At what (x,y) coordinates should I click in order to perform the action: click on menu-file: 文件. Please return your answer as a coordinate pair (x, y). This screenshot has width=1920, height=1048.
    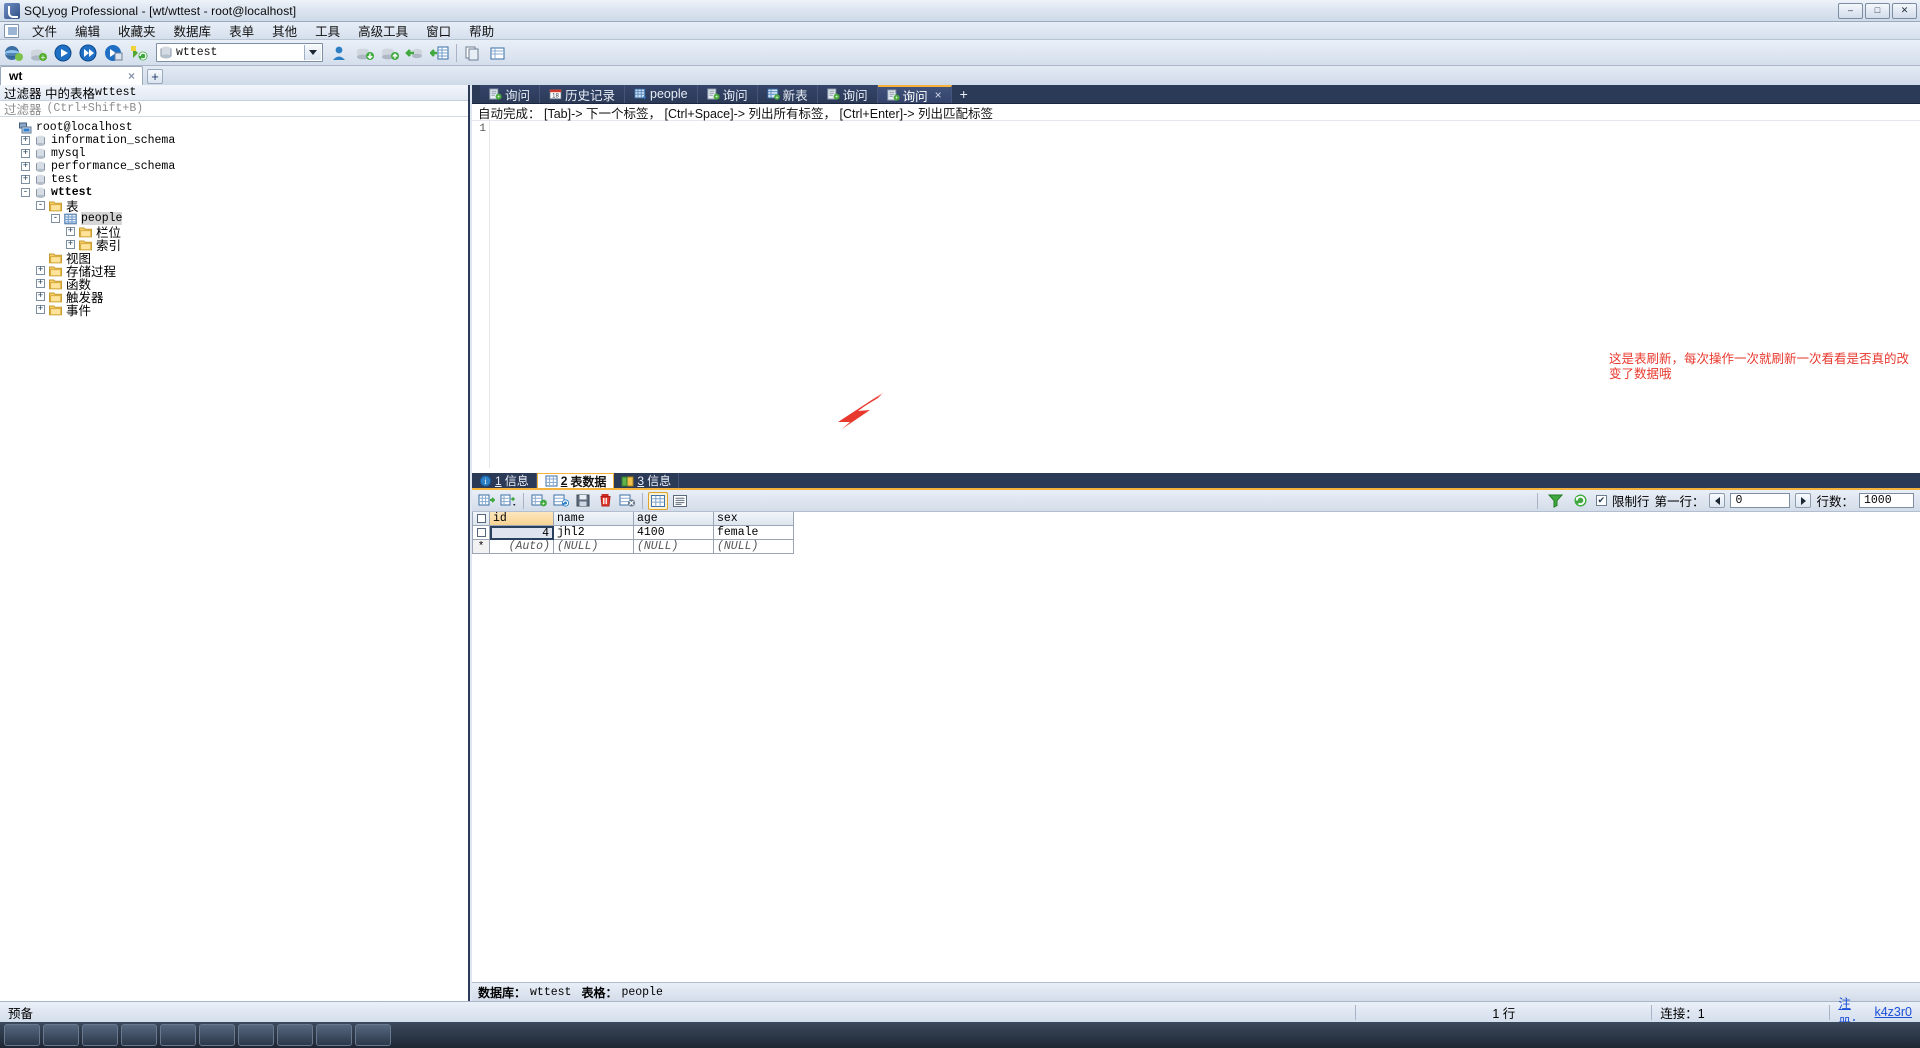
    Looking at the image, I should click on (44, 30).